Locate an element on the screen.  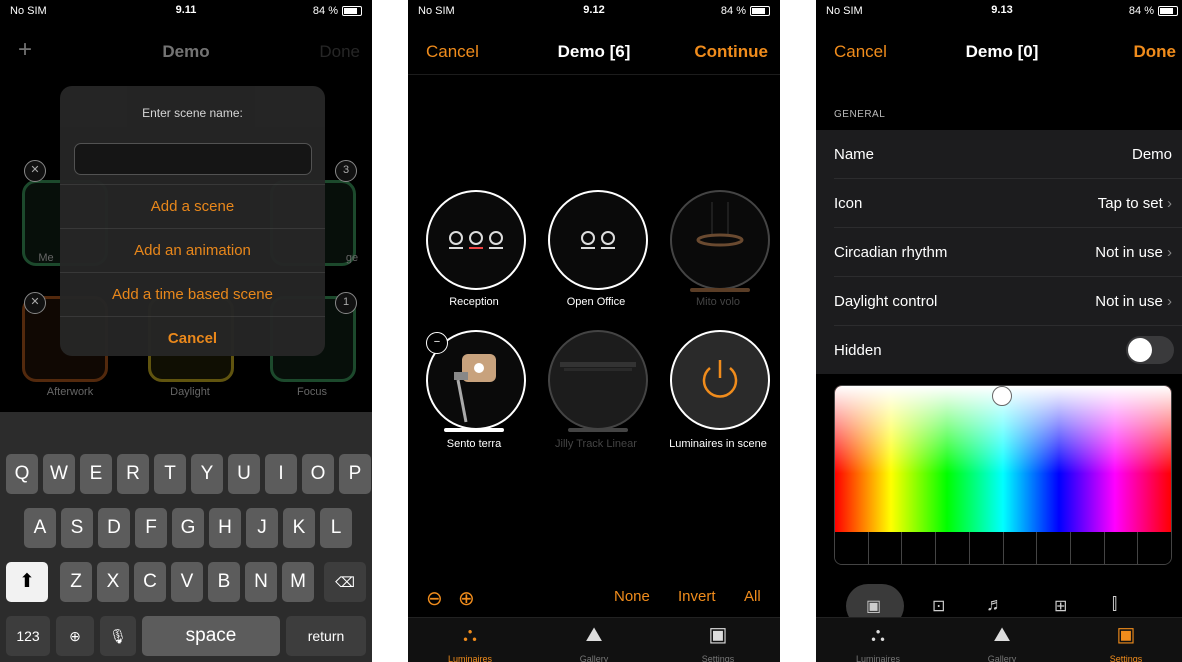
row-key: Hidden is located at coordinates (858, 350).